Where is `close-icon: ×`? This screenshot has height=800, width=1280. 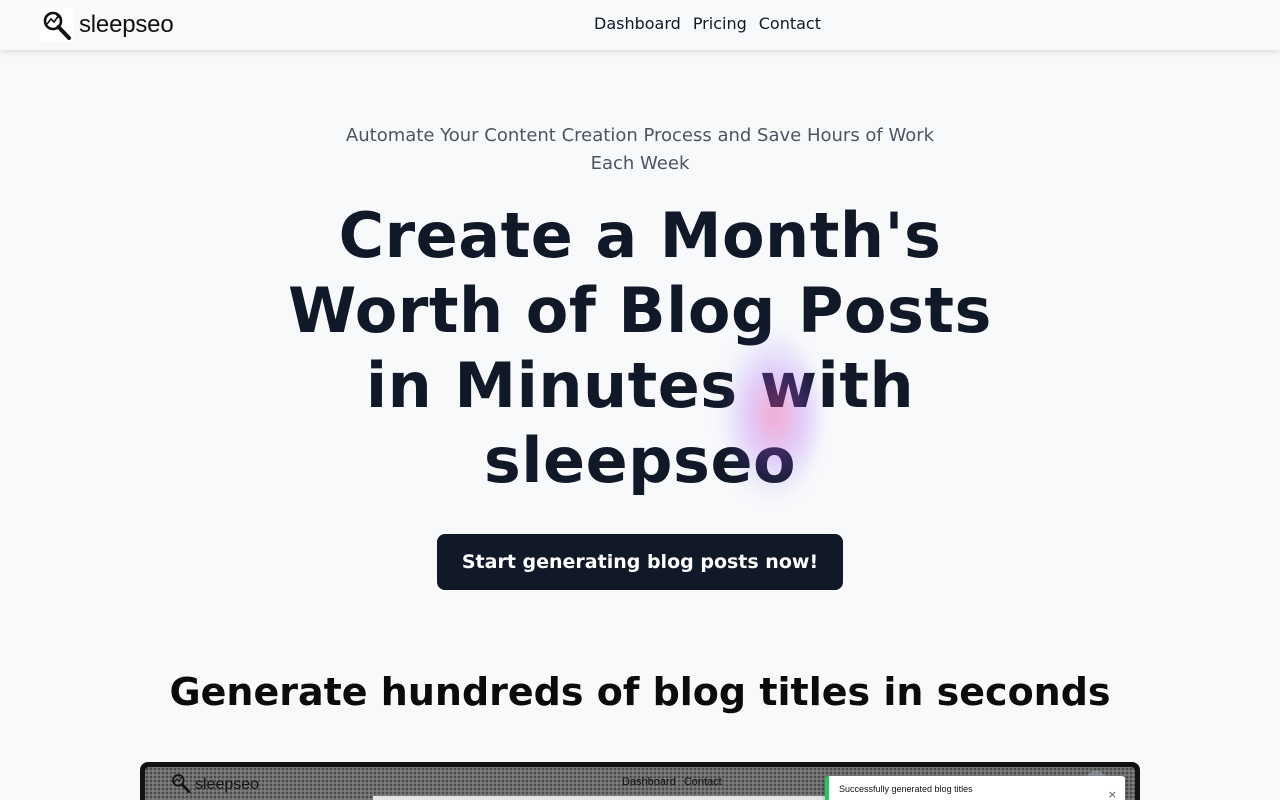 close-icon: × is located at coordinates (1112, 794).